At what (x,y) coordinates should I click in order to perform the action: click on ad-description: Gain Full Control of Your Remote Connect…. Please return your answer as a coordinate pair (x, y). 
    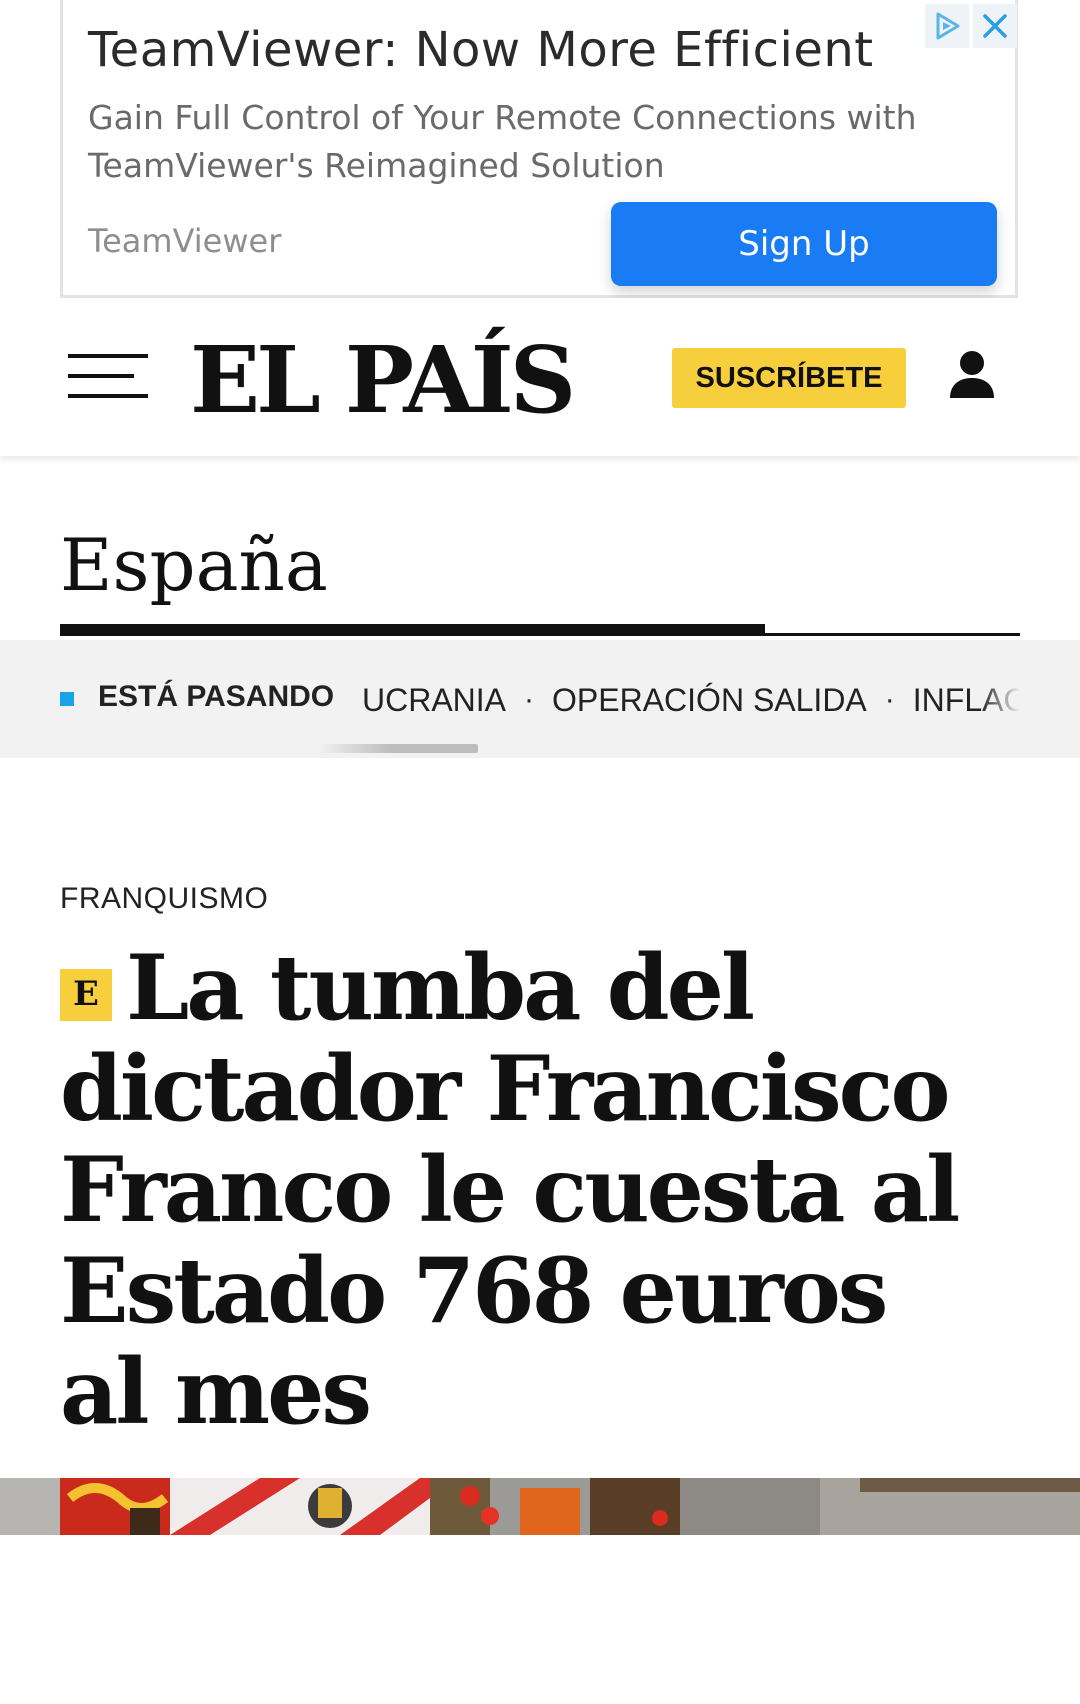
    Looking at the image, I should click on (528, 142).